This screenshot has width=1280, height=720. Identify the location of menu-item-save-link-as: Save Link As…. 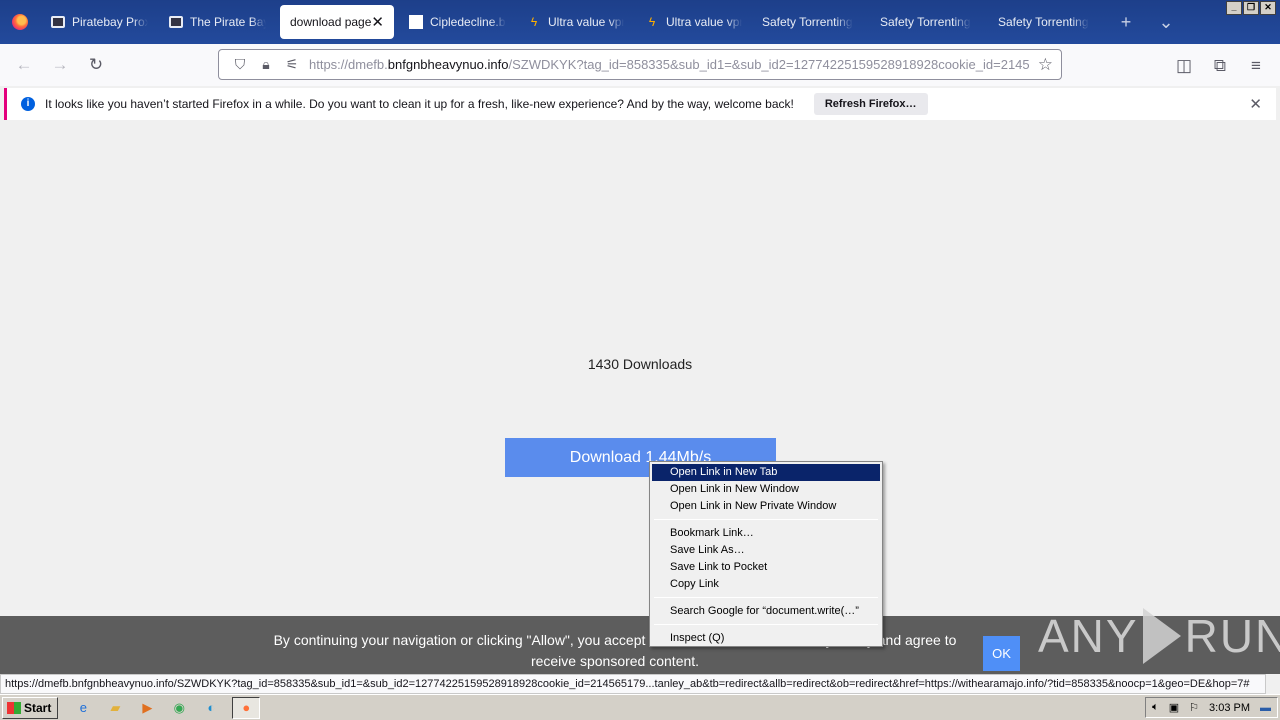
(766, 550).